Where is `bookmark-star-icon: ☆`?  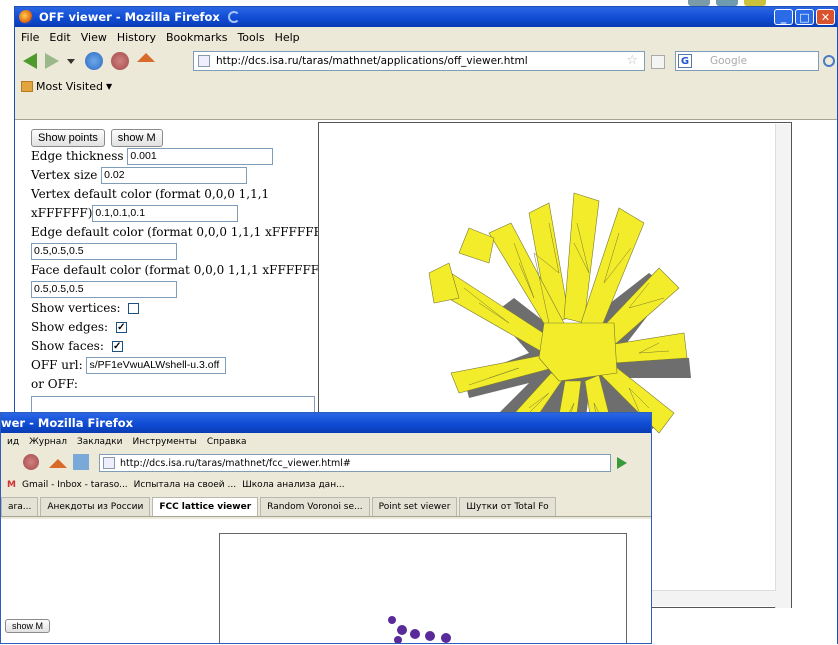 bookmark-star-icon: ☆ is located at coordinates (632, 60).